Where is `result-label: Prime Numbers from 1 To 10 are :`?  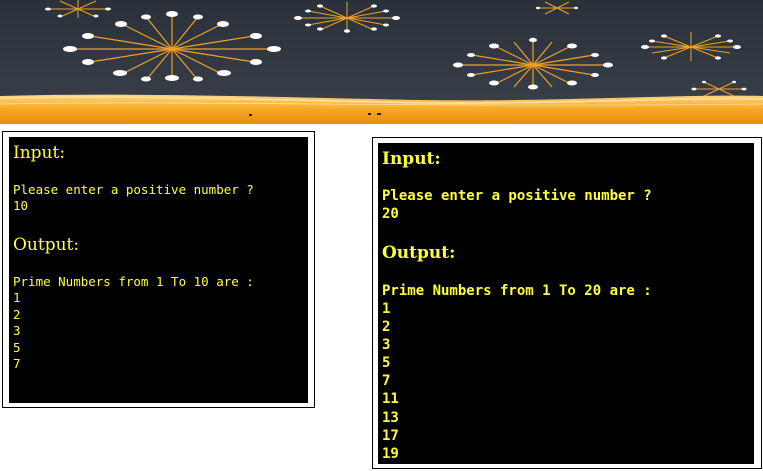 result-label: Prime Numbers from 1 To 10 are : is located at coordinates (133, 281).